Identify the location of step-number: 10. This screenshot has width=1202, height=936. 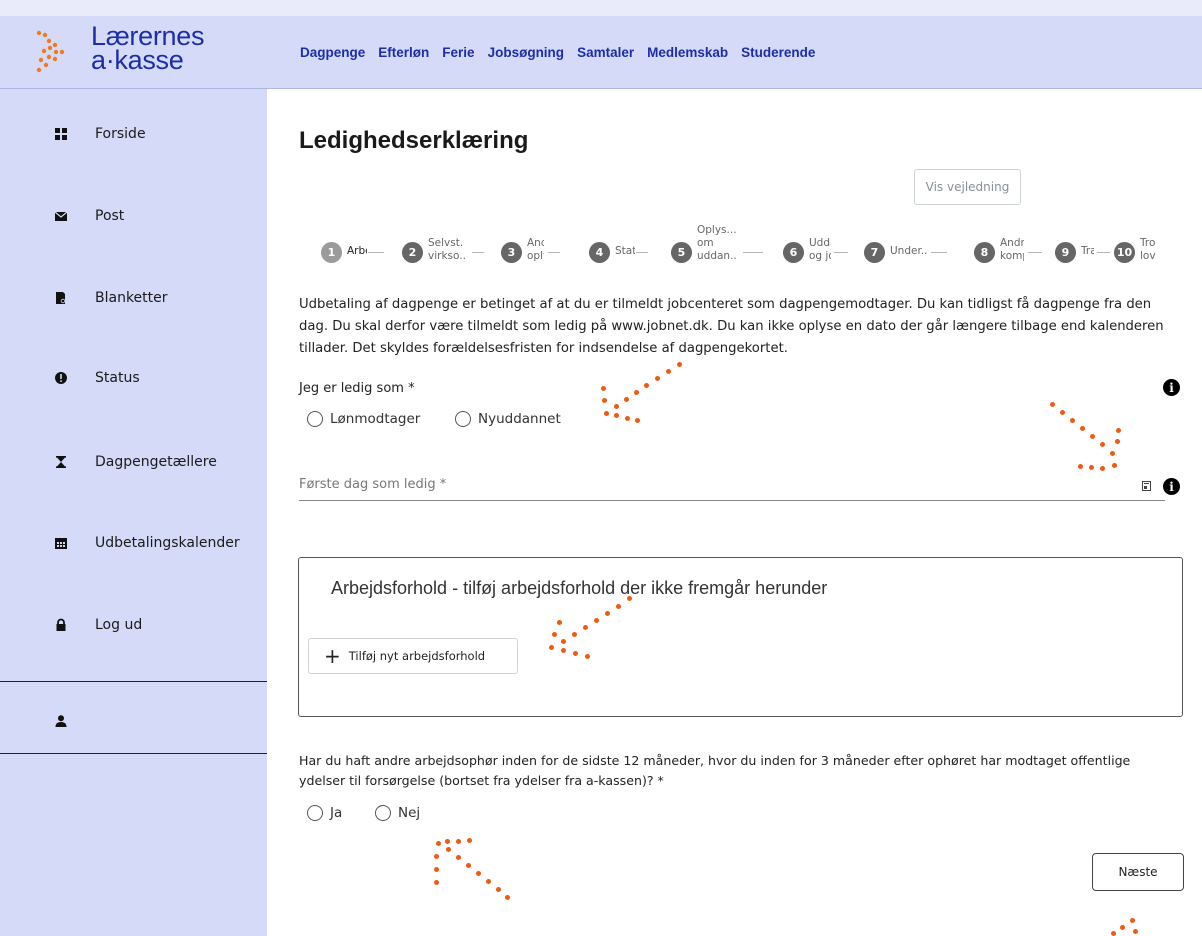
(1124, 252).